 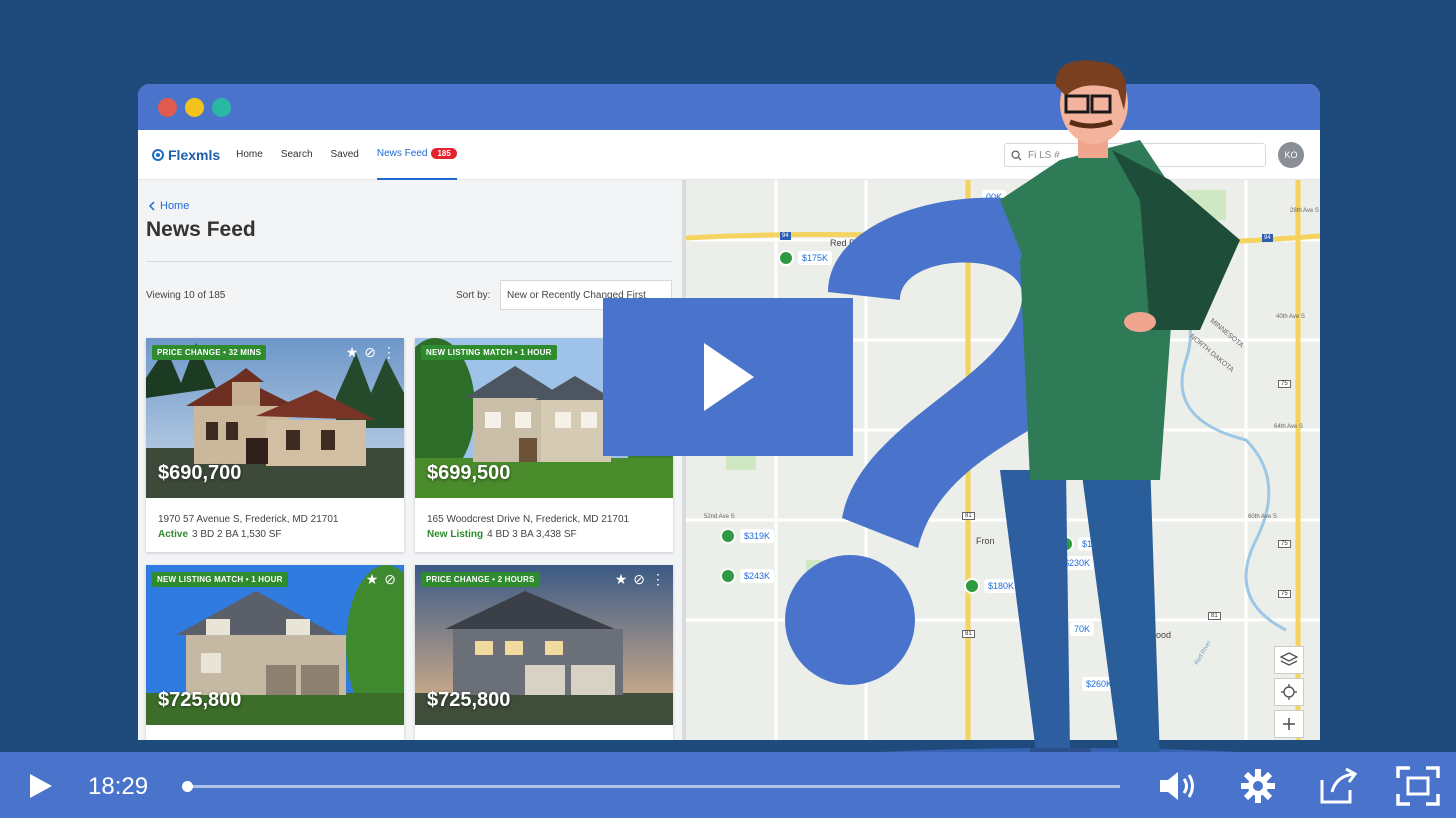 I want to click on map-label: Fron, so click(x=985, y=541).